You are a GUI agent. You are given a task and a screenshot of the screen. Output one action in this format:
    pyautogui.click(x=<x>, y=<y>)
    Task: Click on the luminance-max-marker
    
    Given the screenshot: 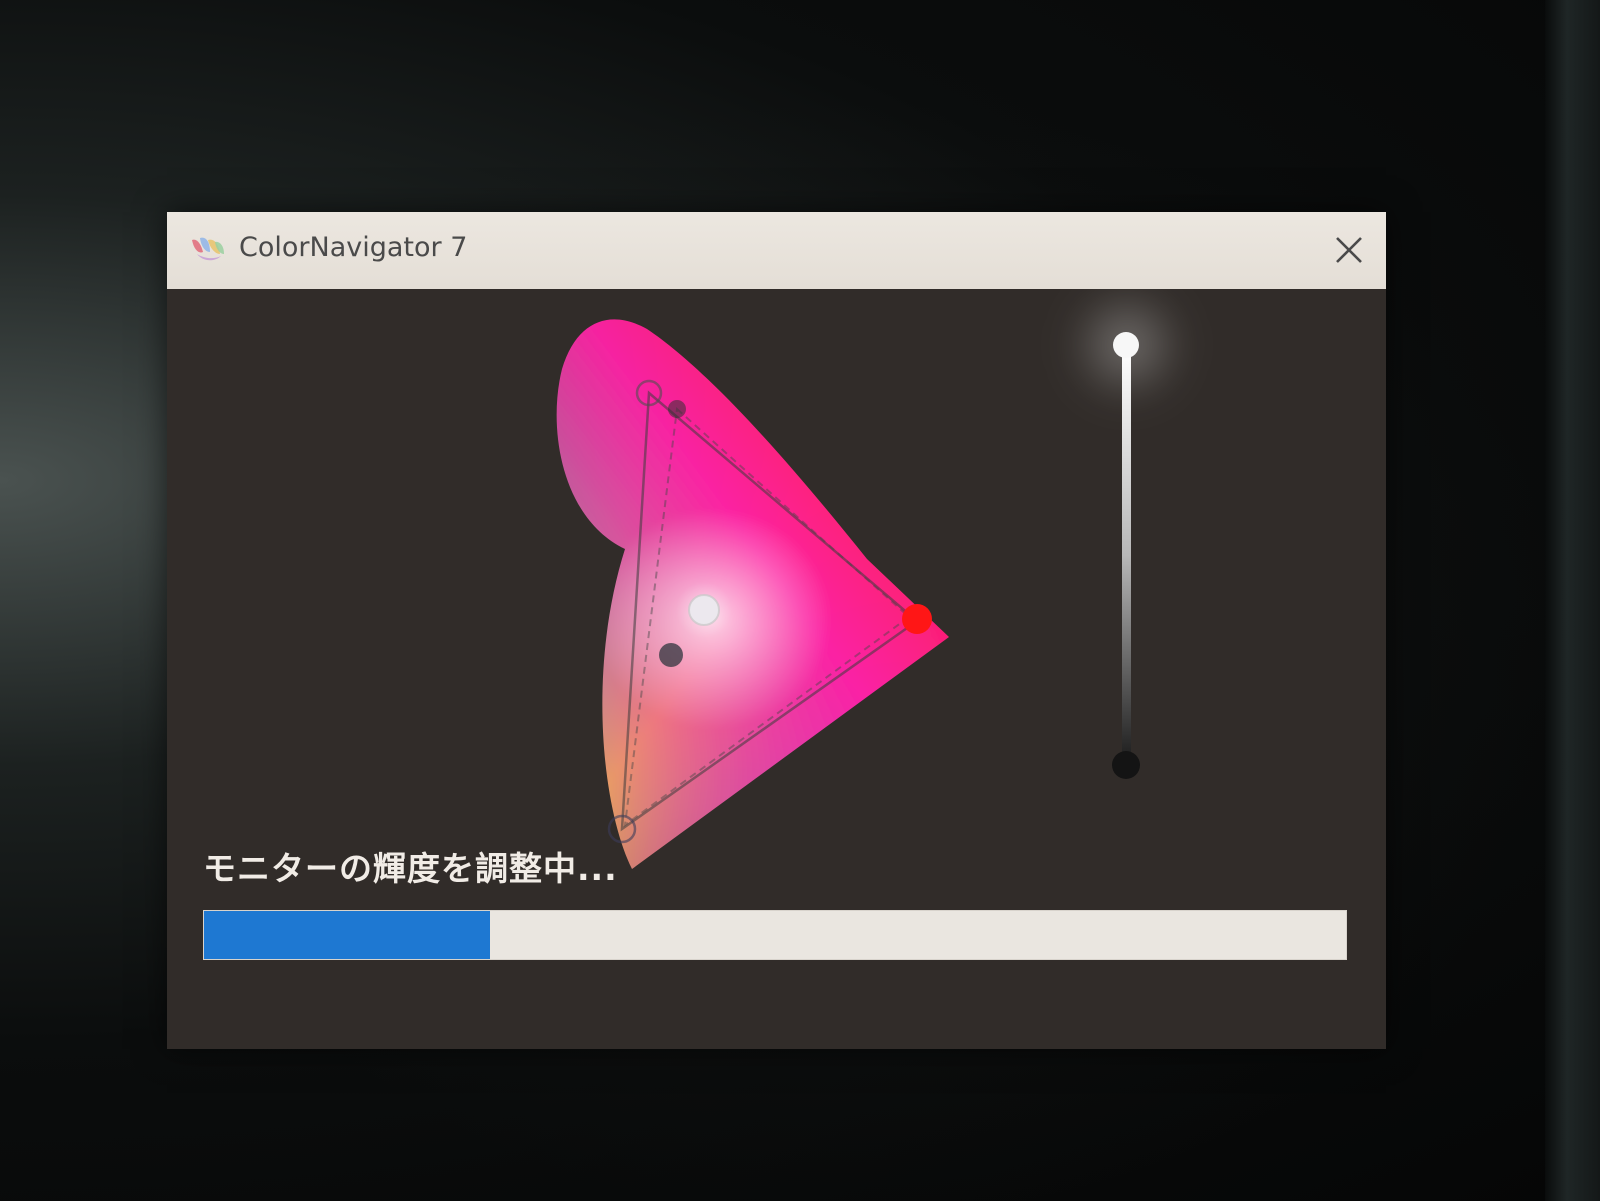 What is the action you would take?
    pyautogui.click(x=1126, y=345)
    